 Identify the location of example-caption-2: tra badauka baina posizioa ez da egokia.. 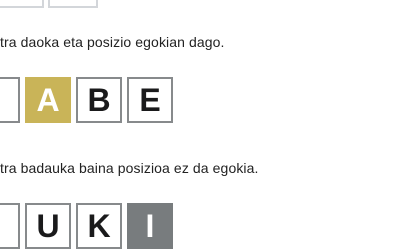
(129, 168).